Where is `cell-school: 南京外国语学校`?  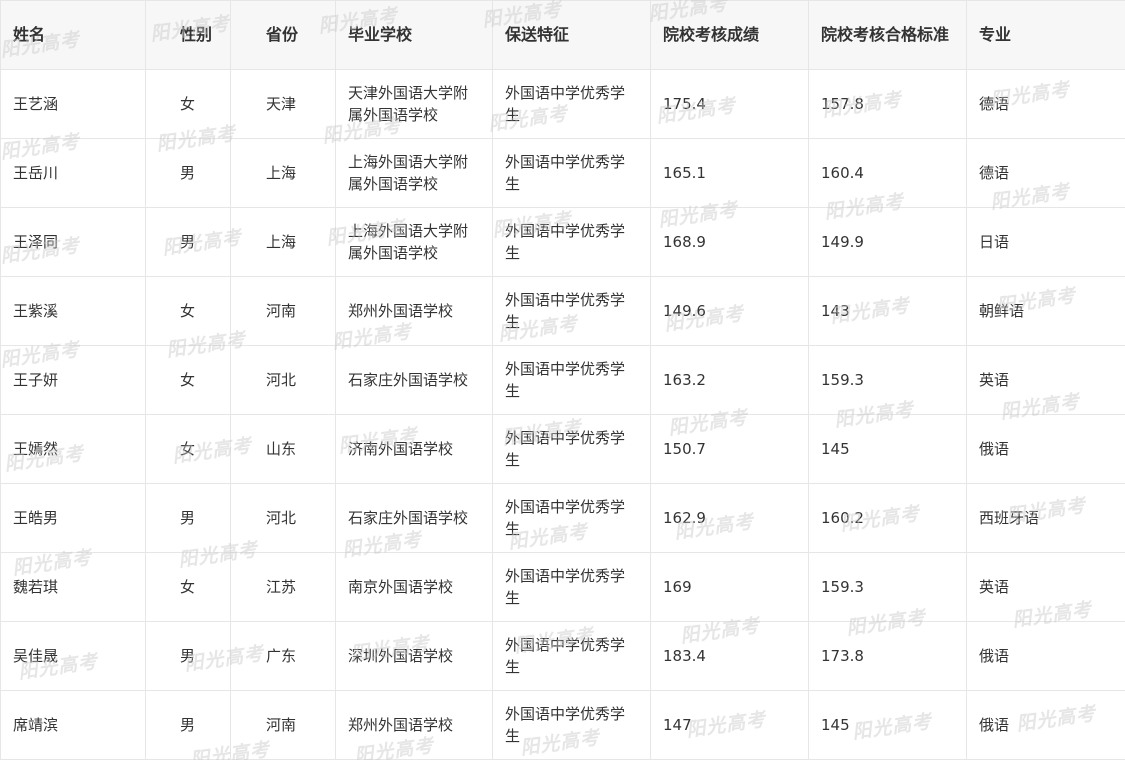 cell-school: 南京外国语学校 is located at coordinates (414, 587).